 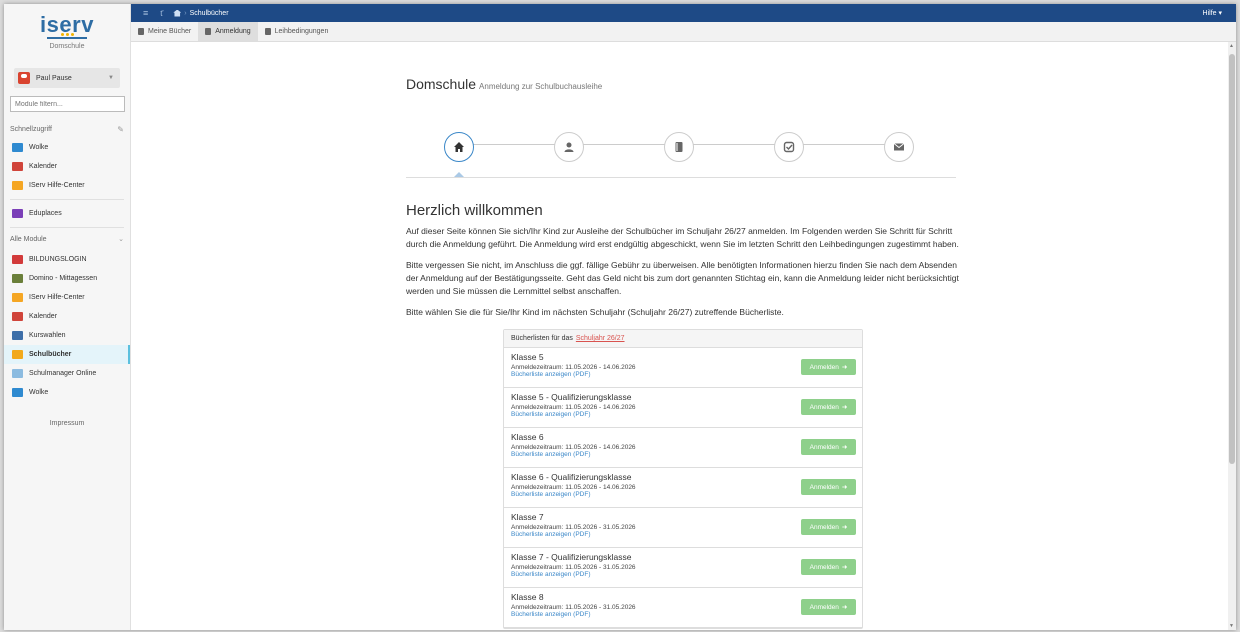 What do you see at coordinates (111, 78) in the screenshot?
I see `chevron-down-icon: ▼` at bounding box center [111, 78].